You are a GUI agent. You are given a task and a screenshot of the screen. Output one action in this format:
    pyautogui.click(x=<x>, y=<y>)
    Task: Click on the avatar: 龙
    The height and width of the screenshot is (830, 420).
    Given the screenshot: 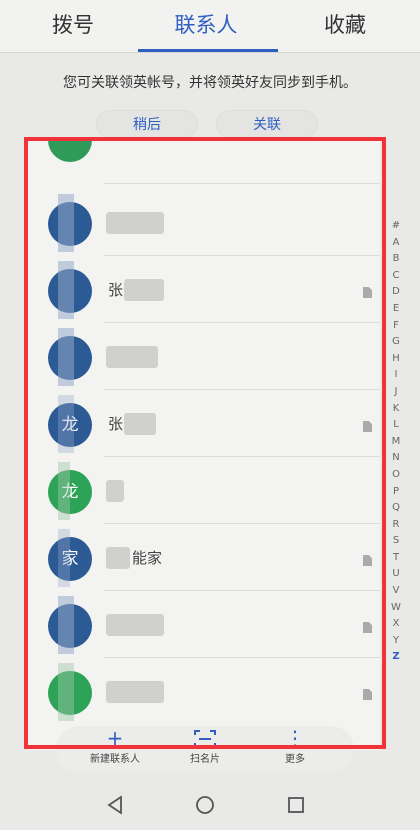 What is the action you would take?
    pyautogui.click(x=70, y=492)
    